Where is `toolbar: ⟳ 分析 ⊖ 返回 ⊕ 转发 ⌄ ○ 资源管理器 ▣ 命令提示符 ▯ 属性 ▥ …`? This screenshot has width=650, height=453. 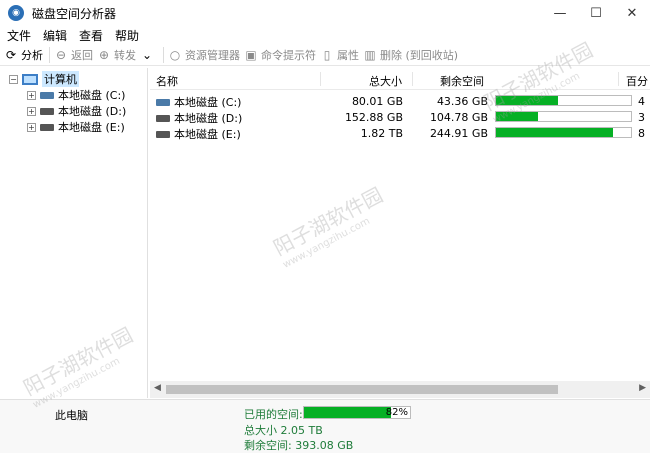 toolbar: ⟳ 分析 ⊖ 返回 ⊕ 转发 ⌄ ○ 资源管理器 ▣ 命令提示符 ▯ 属性 ▥ … is located at coordinates (325, 55).